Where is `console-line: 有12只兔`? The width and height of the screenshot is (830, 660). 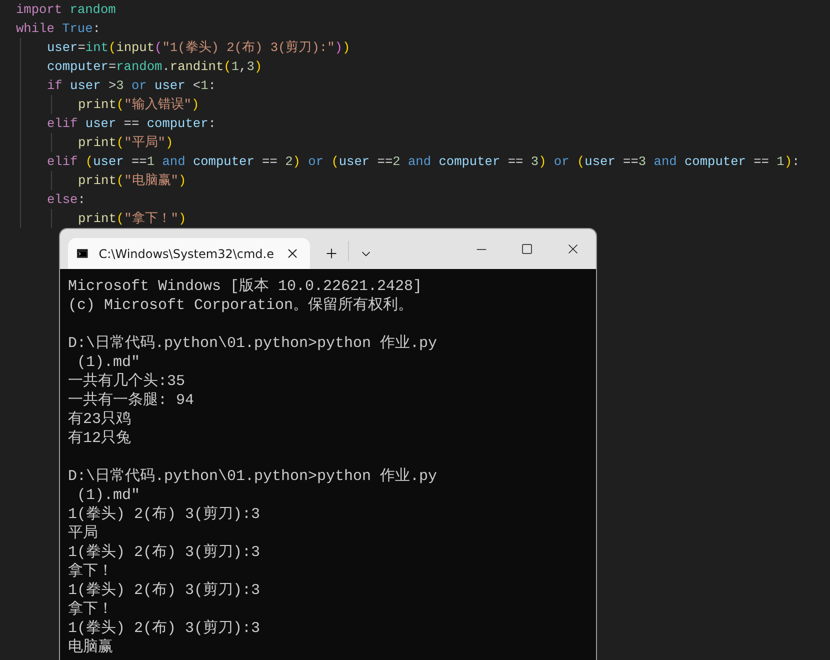 console-line: 有12只兔 is located at coordinates (100, 438).